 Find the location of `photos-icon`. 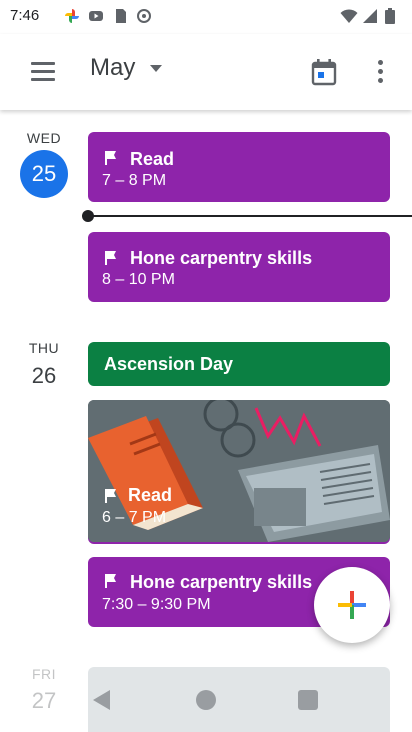

photos-icon is located at coordinates (72, 16).